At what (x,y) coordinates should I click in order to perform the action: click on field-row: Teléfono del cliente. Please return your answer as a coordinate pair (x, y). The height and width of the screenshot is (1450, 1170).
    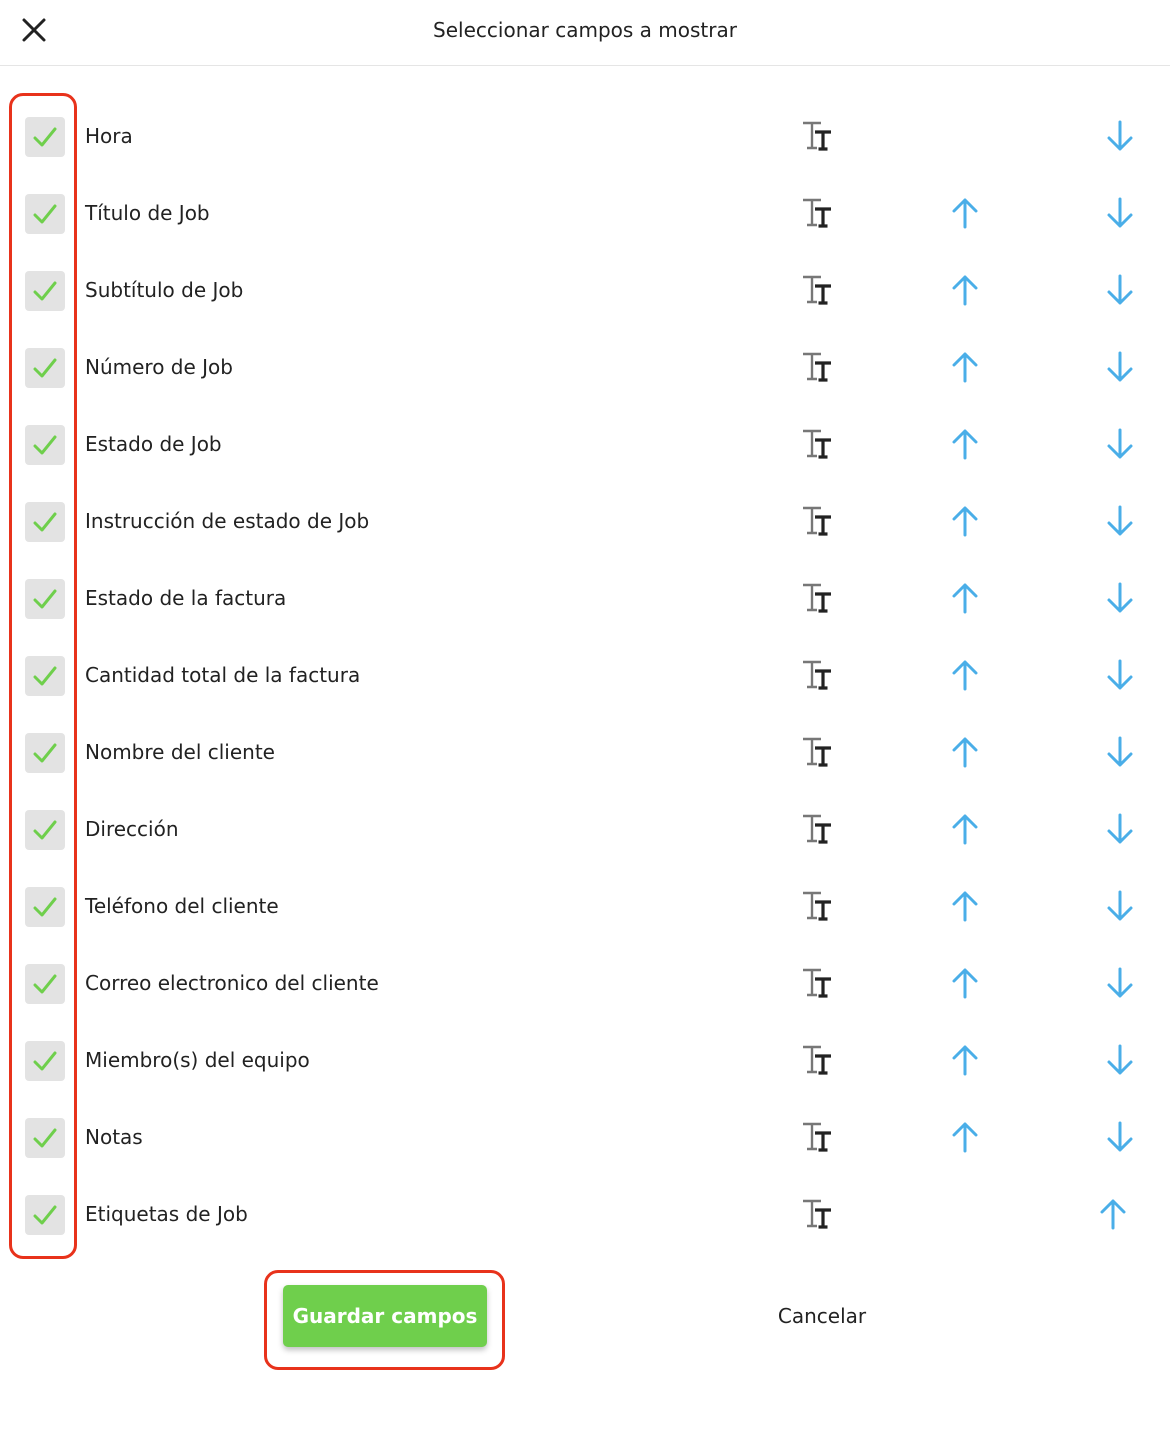
    Looking at the image, I should click on (585, 907).